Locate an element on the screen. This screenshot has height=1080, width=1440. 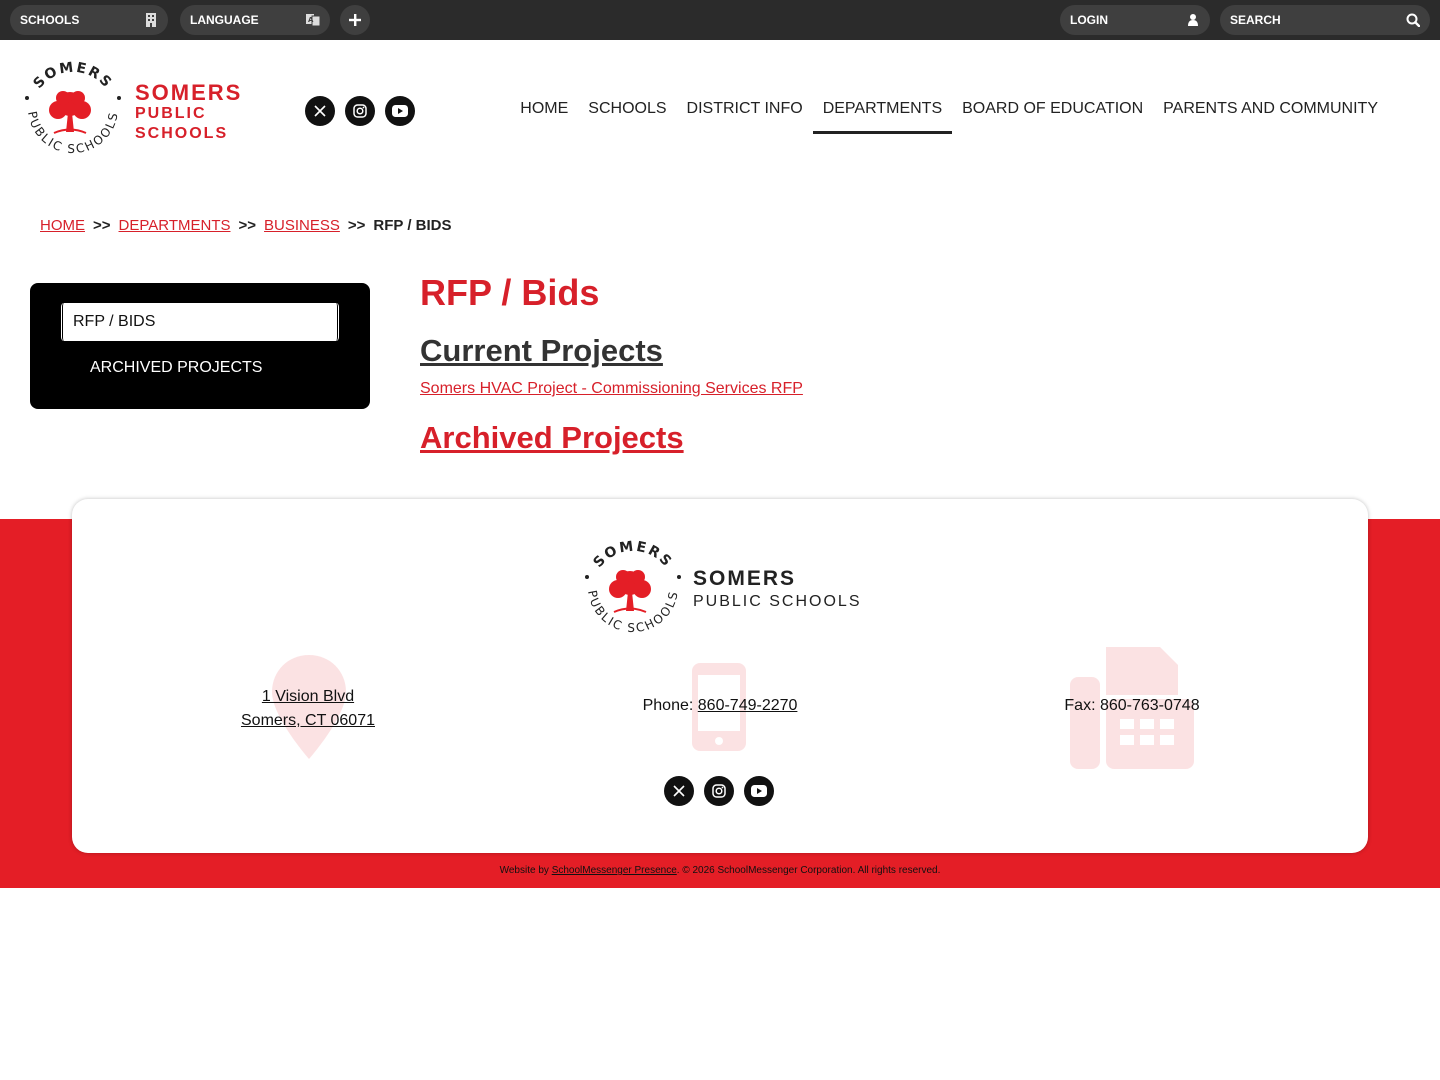
language-label: LANGUAGE is located at coordinates (224, 20).